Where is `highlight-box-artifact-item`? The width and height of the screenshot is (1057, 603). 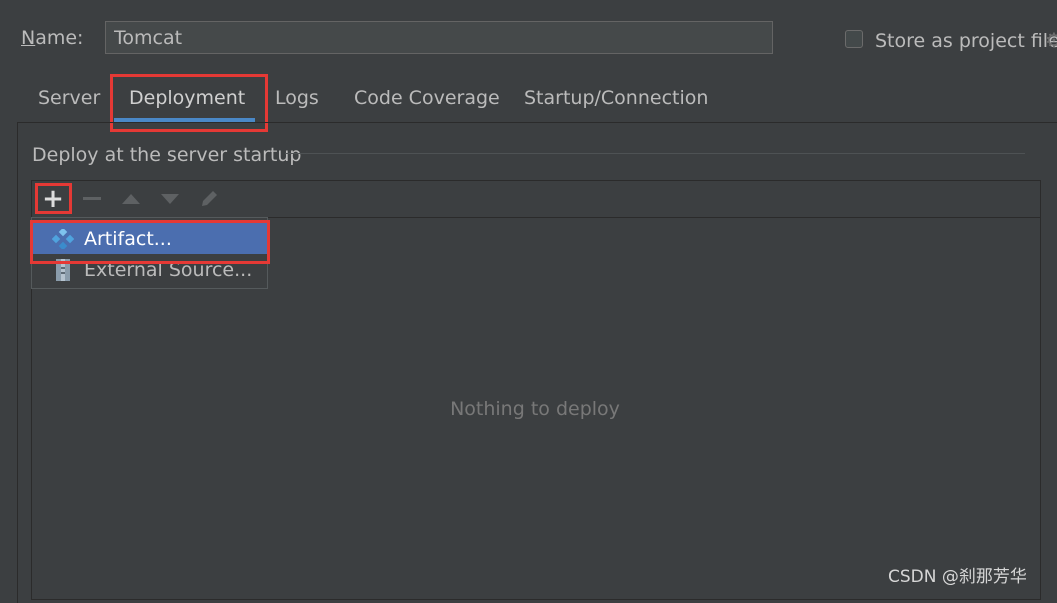
highlight-box-artifact-item is located at coordinates (150, 242).